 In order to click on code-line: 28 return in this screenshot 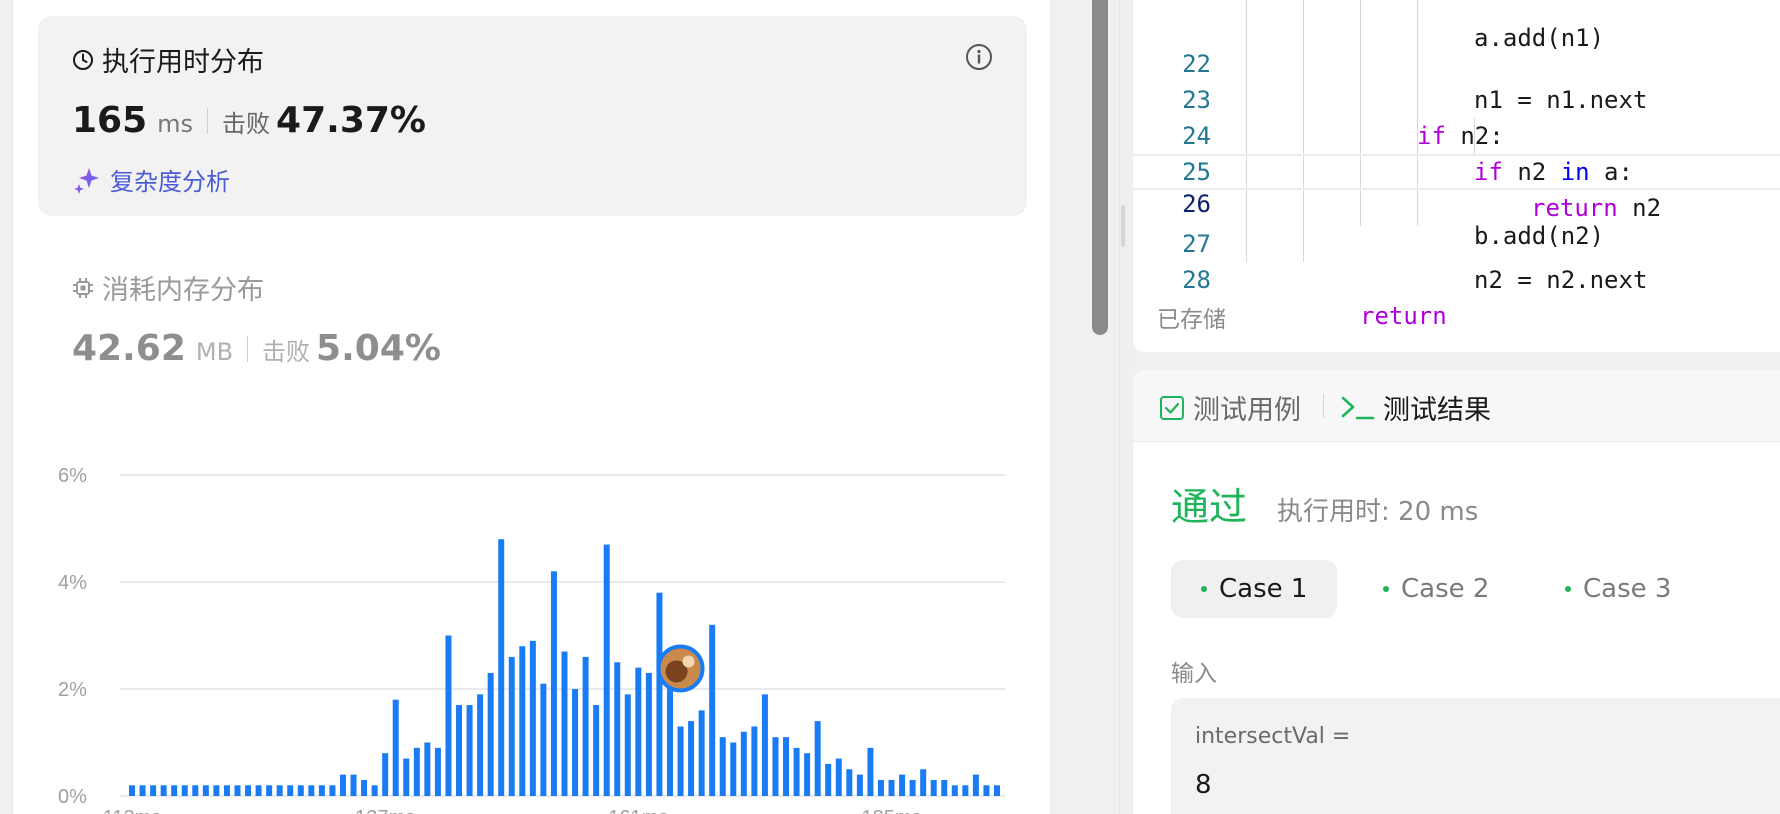, I will do `click(1456, 278)`.